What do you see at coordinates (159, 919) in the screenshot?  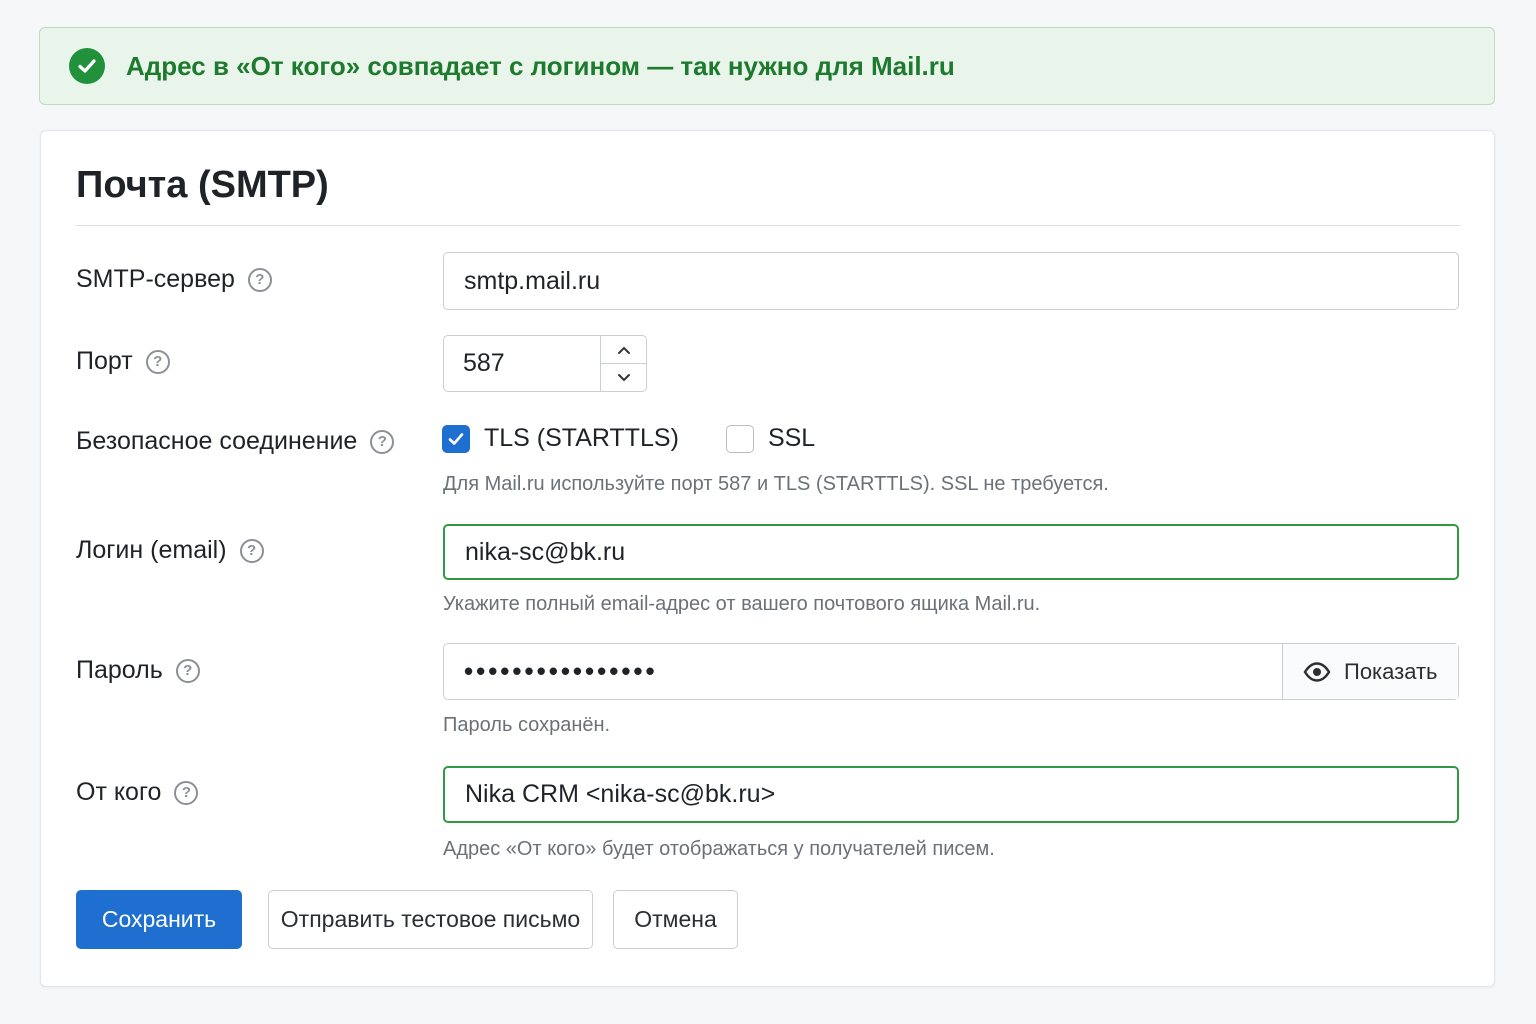 I see `save-button: Сохранить` at bounding box center [159, 919].